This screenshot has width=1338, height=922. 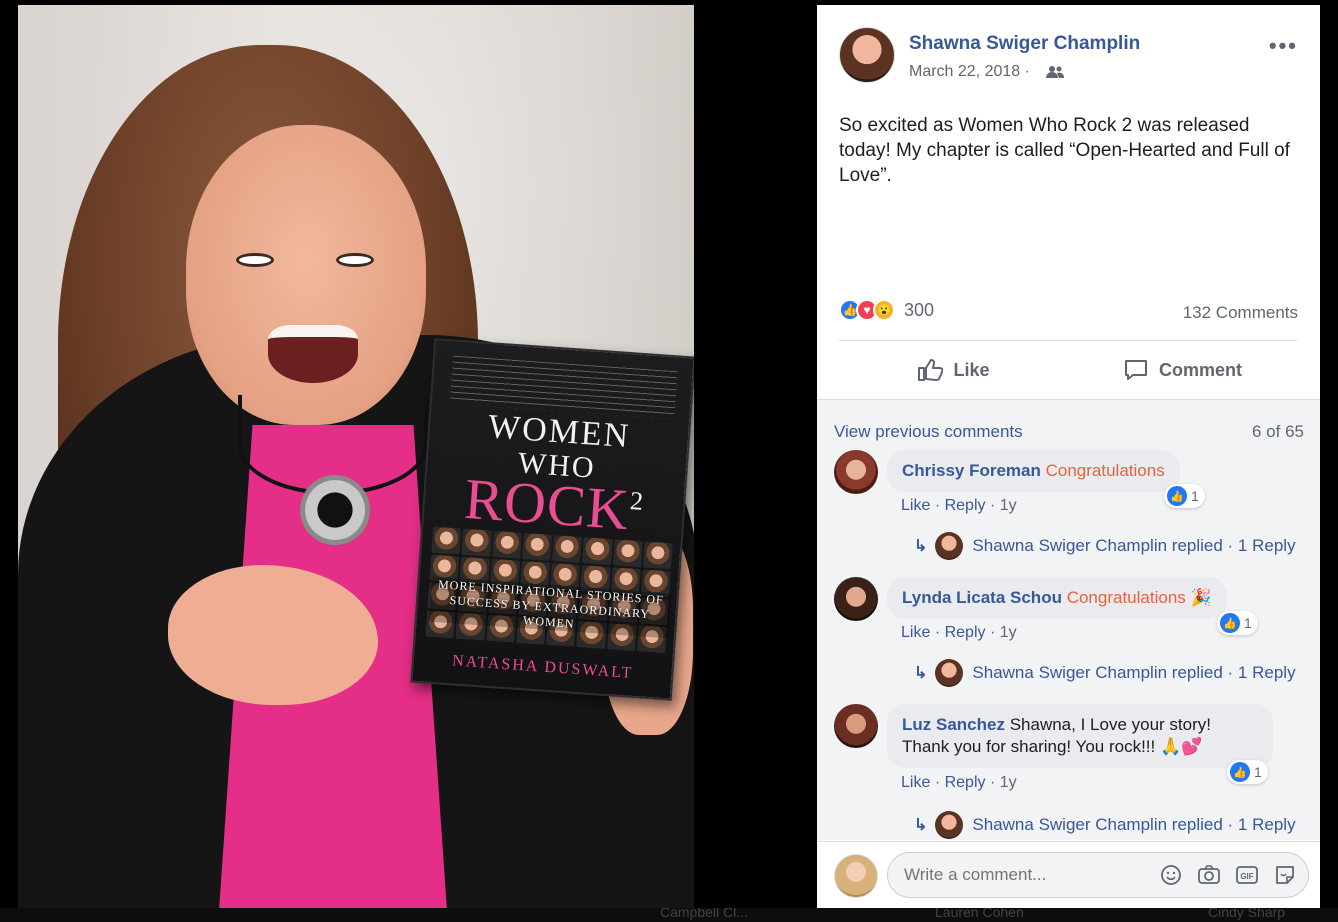 I want to click on divider, so click(x=1068, y=340).